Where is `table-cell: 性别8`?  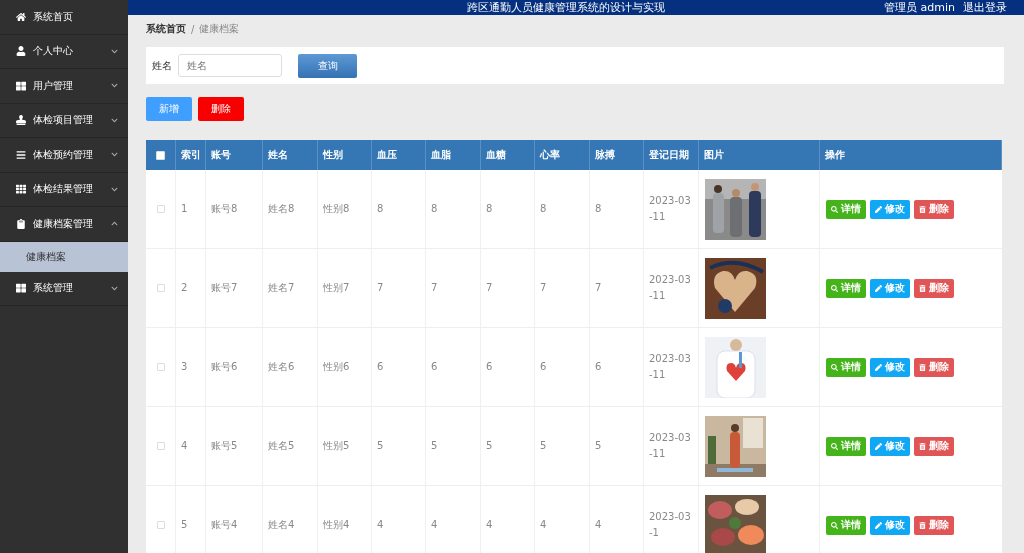 table-cell: 性别8 is located at coordinates (345, 209).